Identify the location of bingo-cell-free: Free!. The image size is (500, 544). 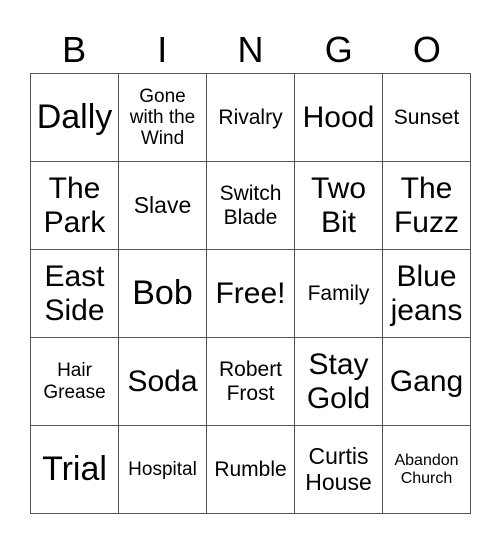
(251, 294).